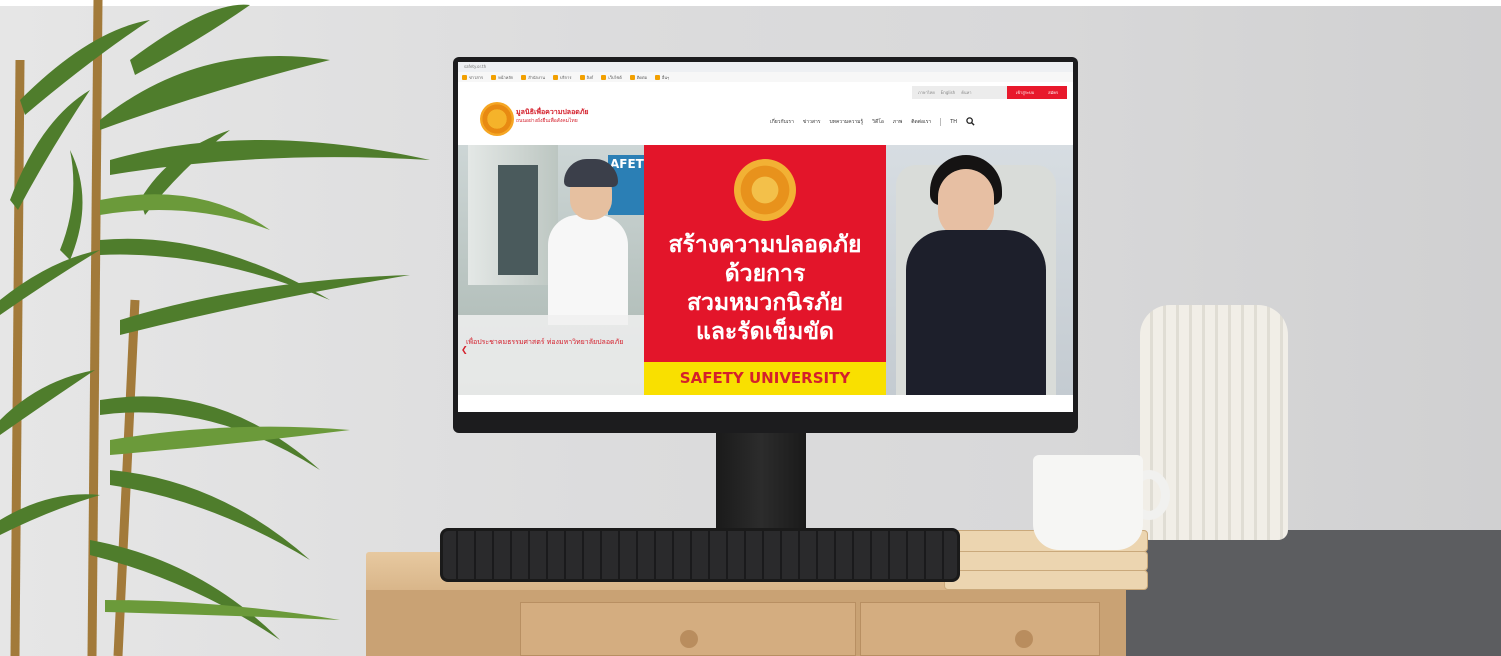  Describe the element at coordinates (812, 122) in the screenshot. I see `nav-item-news: ข่าวสาร` at that location.